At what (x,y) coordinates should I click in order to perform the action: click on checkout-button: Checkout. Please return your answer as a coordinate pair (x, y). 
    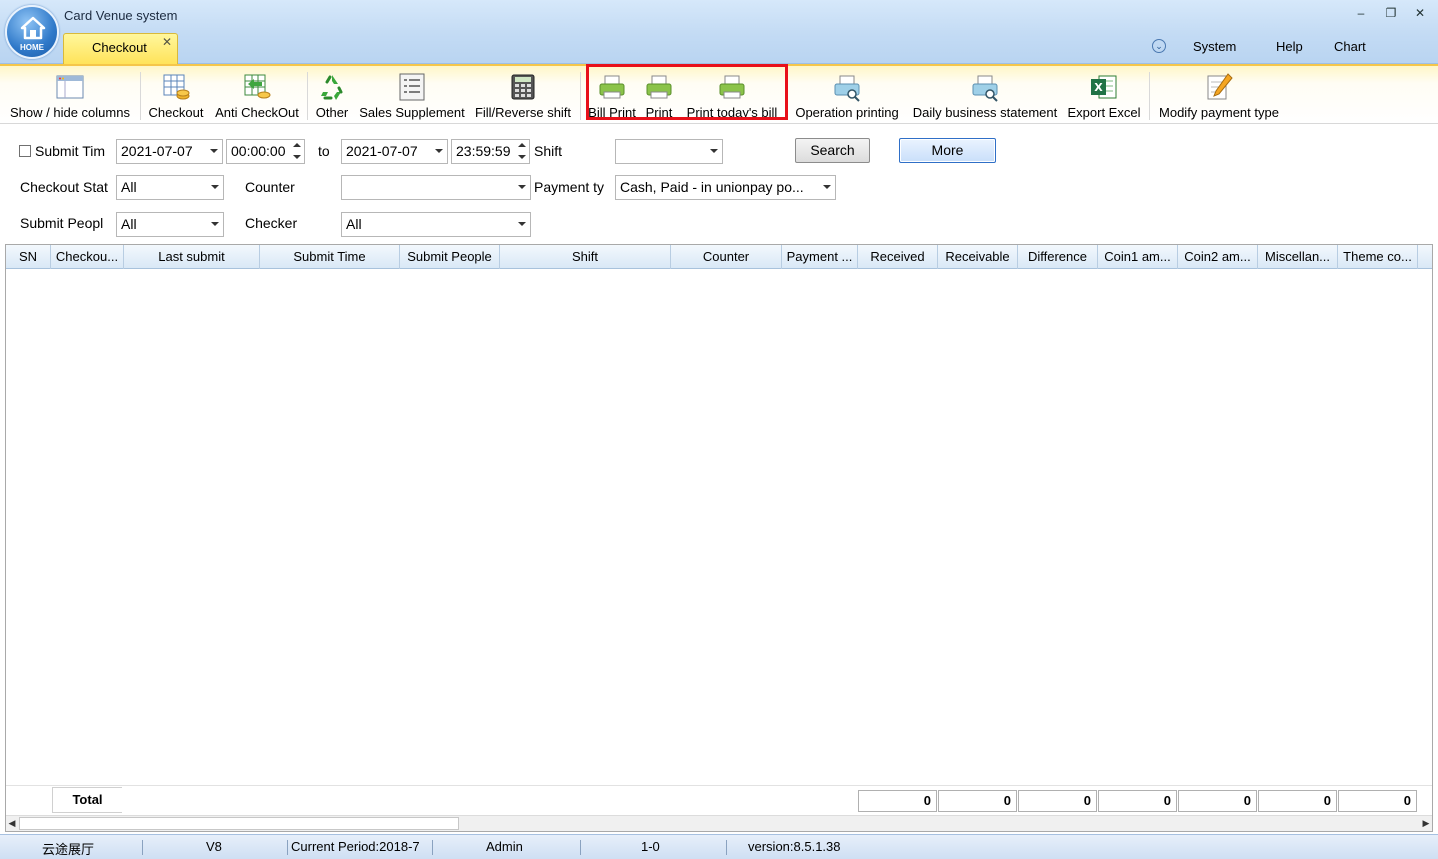
    Looking at the image, I should click on (176, 95).